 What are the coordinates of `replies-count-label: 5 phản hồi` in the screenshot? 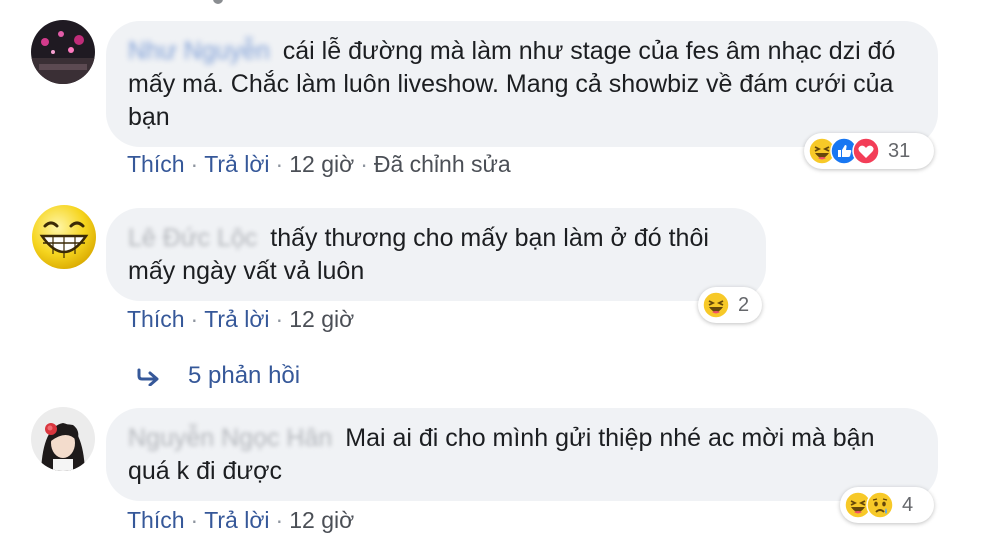 It's located at (244, 376).